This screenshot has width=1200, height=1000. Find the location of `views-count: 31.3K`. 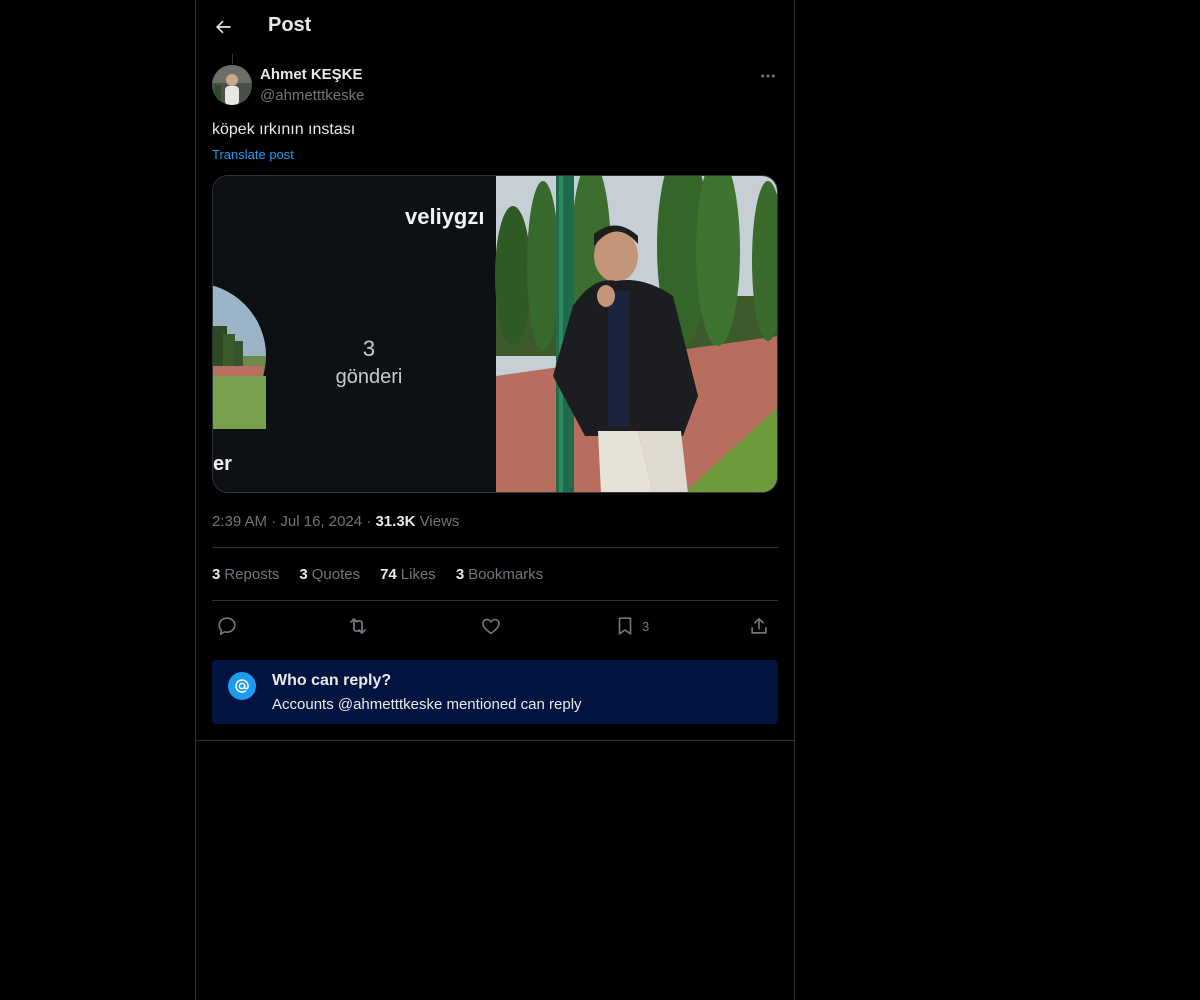

views-count: 31.3K is located at coordinates (395, 521).